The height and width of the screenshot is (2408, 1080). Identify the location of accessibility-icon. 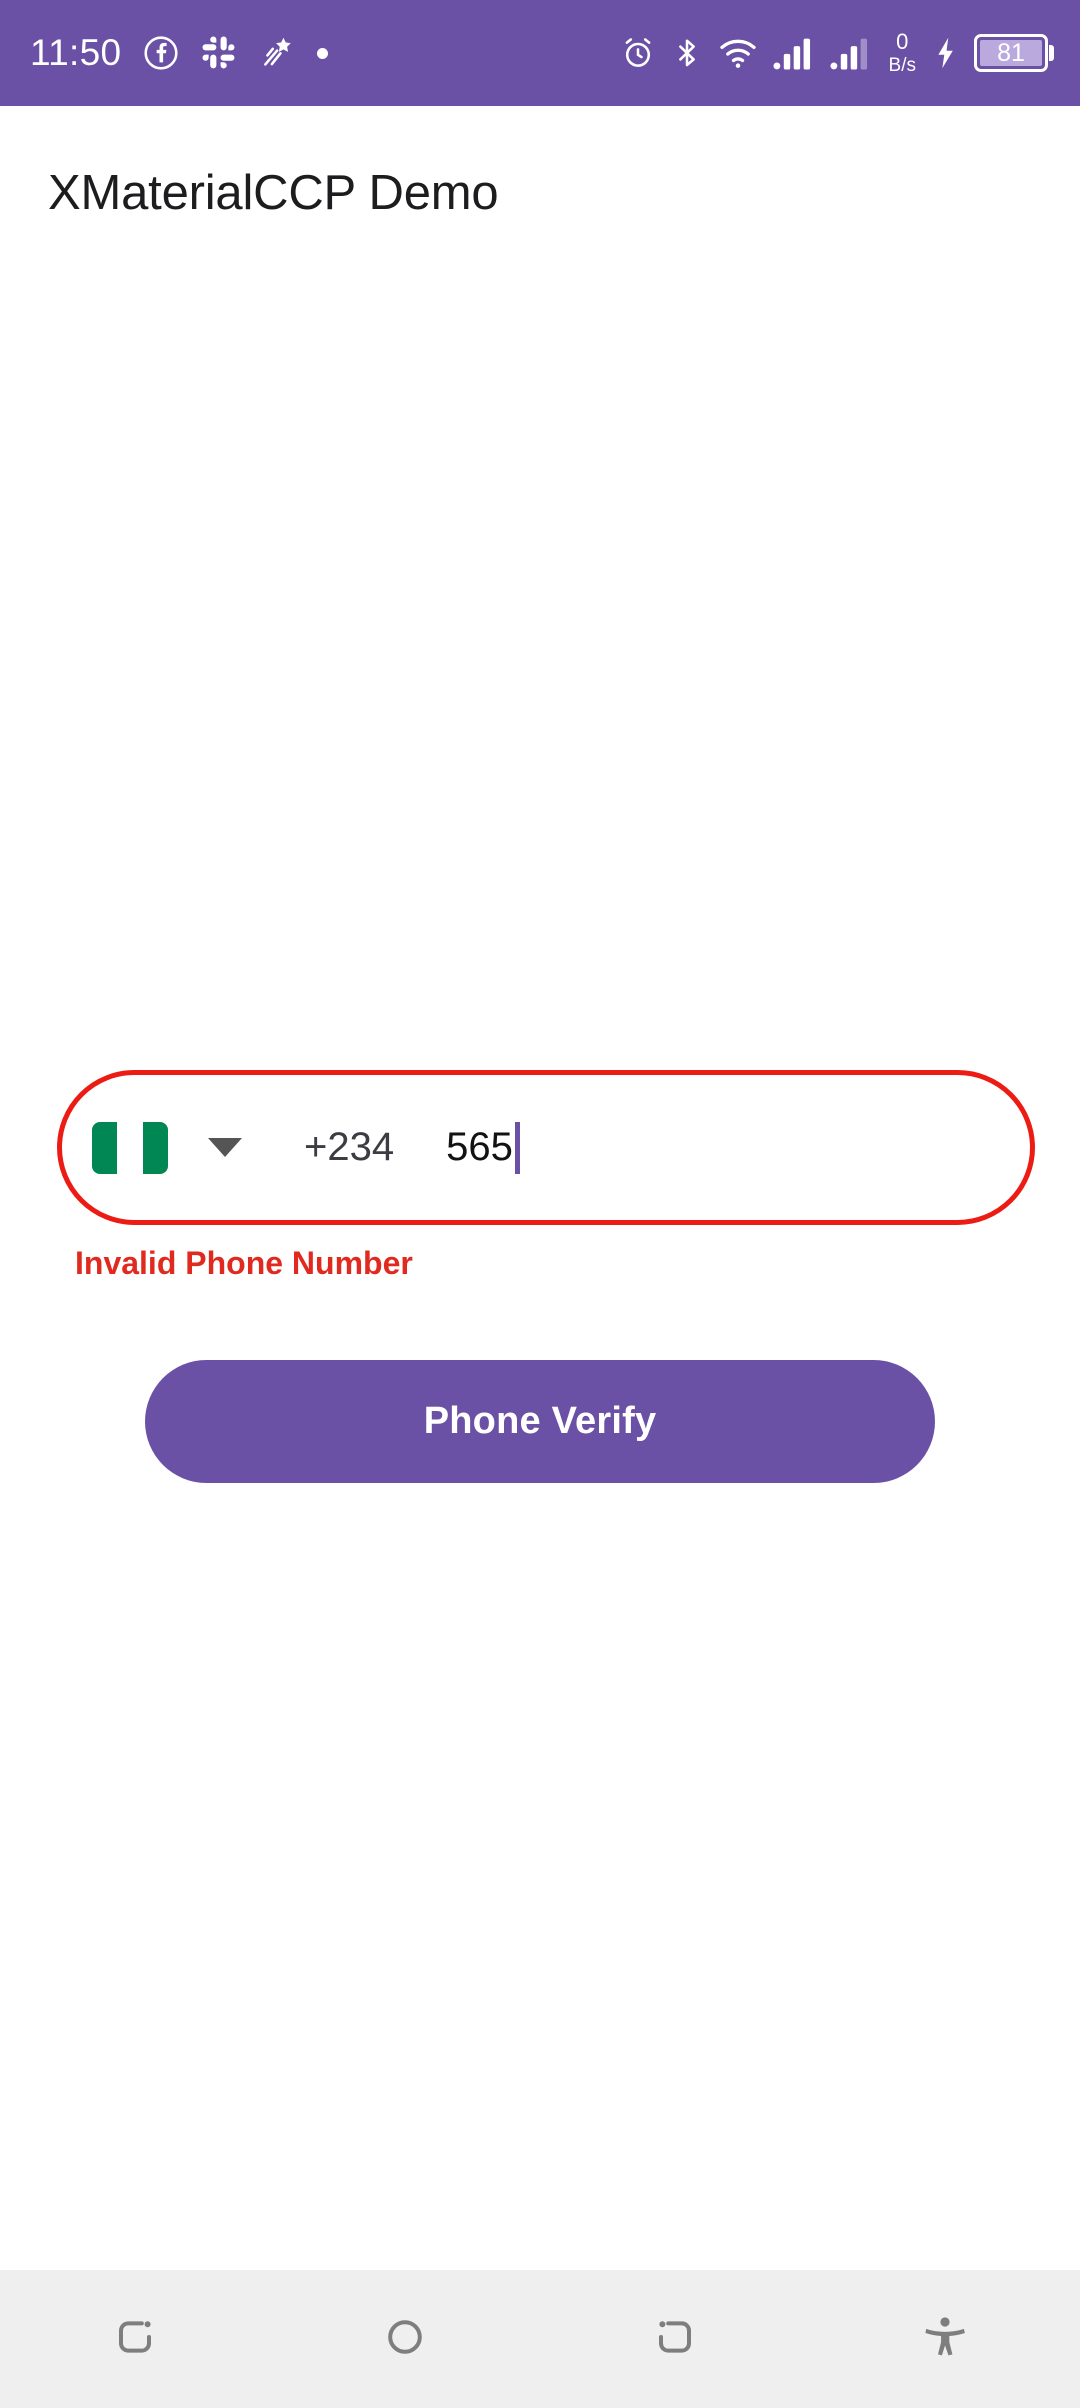
(945, 2339).